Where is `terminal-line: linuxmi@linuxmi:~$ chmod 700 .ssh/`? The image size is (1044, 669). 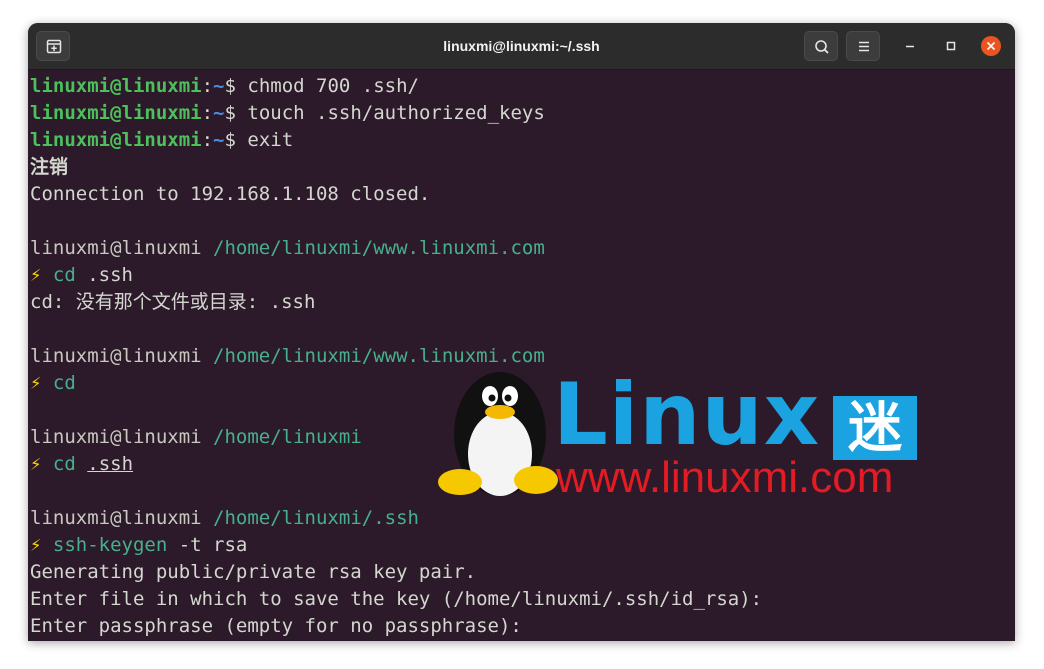
terminal-line: linuxmi@linuxmi:~$ chmod 700 .ssh/ is located at coordinates (224, 86).